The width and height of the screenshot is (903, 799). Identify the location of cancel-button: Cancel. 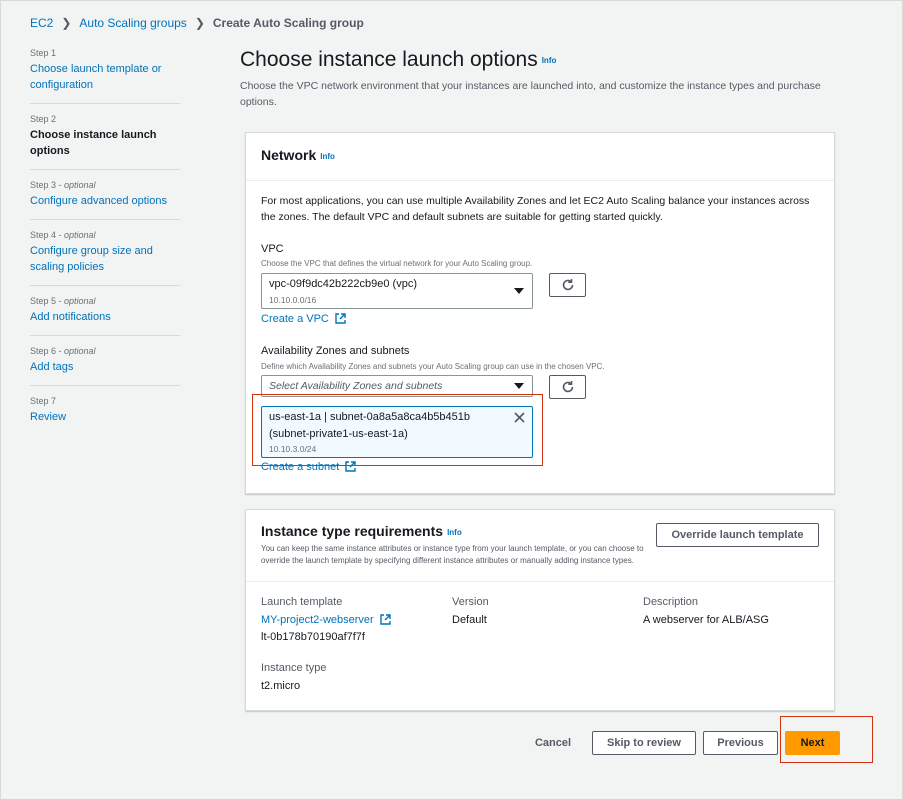
(553, 743).